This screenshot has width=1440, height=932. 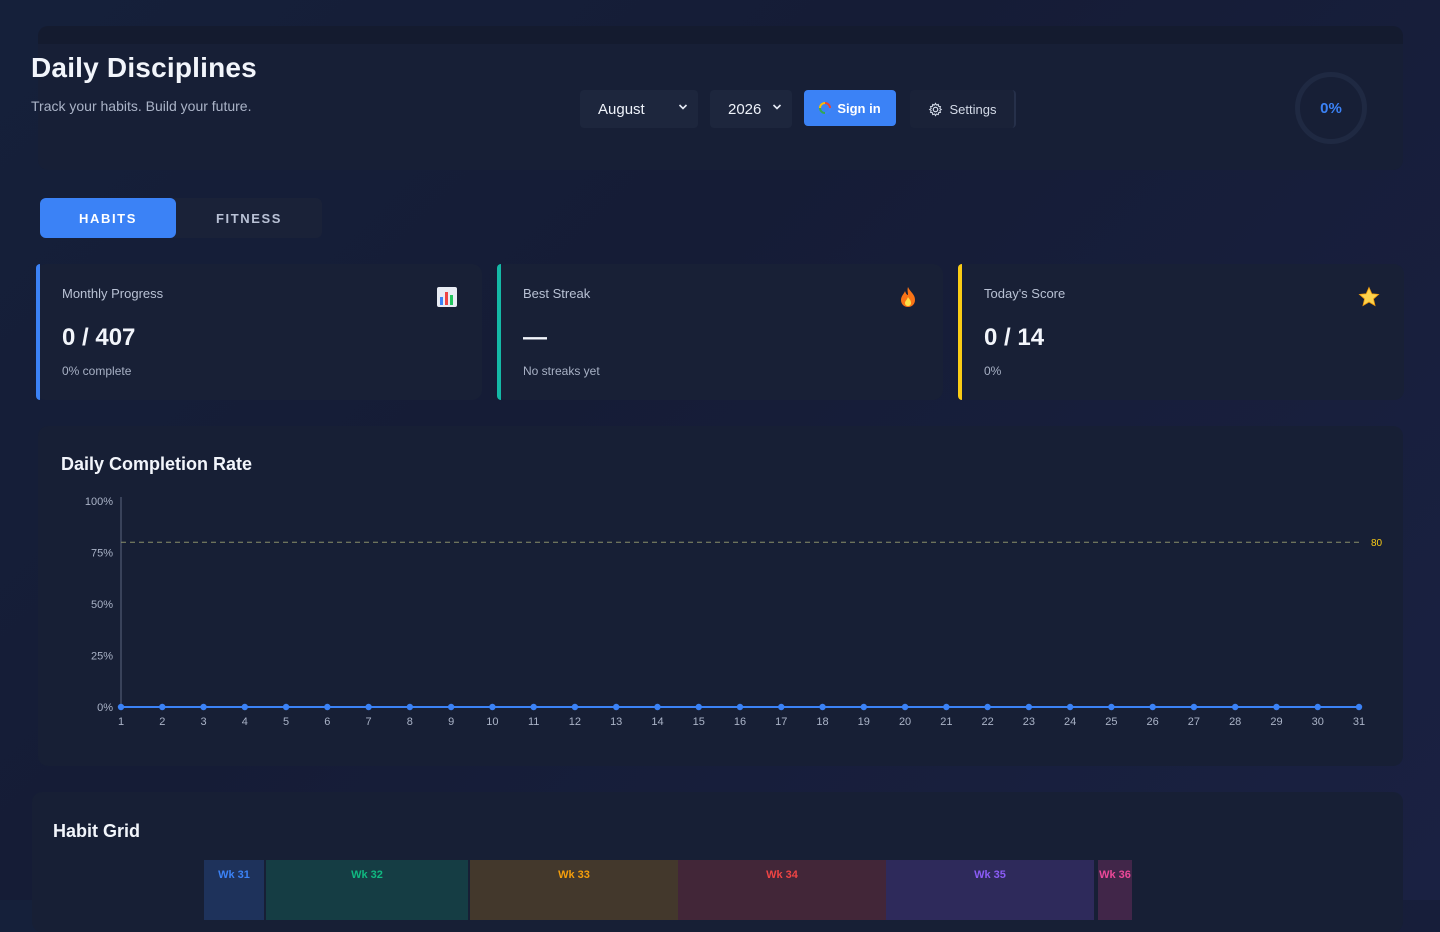 I want to click on month-select-value: August, so click(x=621, y=109).